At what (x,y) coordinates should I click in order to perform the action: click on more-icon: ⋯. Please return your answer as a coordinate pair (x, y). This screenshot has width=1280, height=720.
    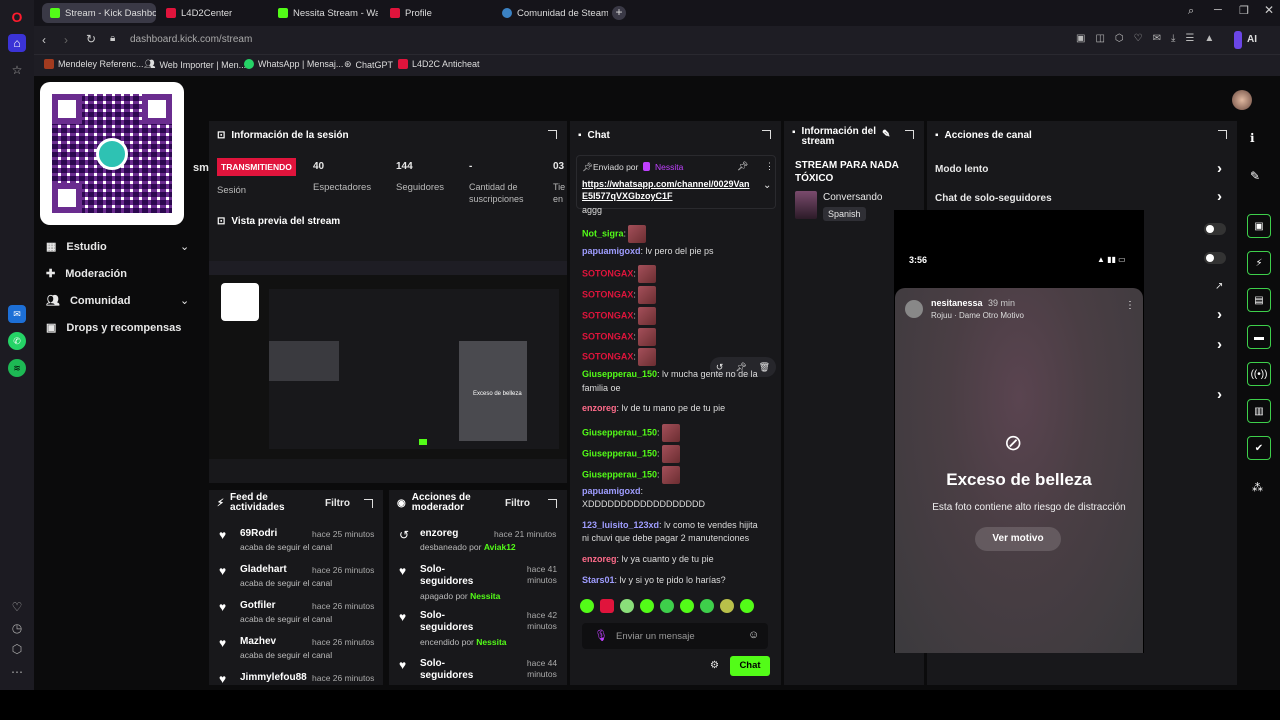
    Looking at the image, I should click on (17, 672).